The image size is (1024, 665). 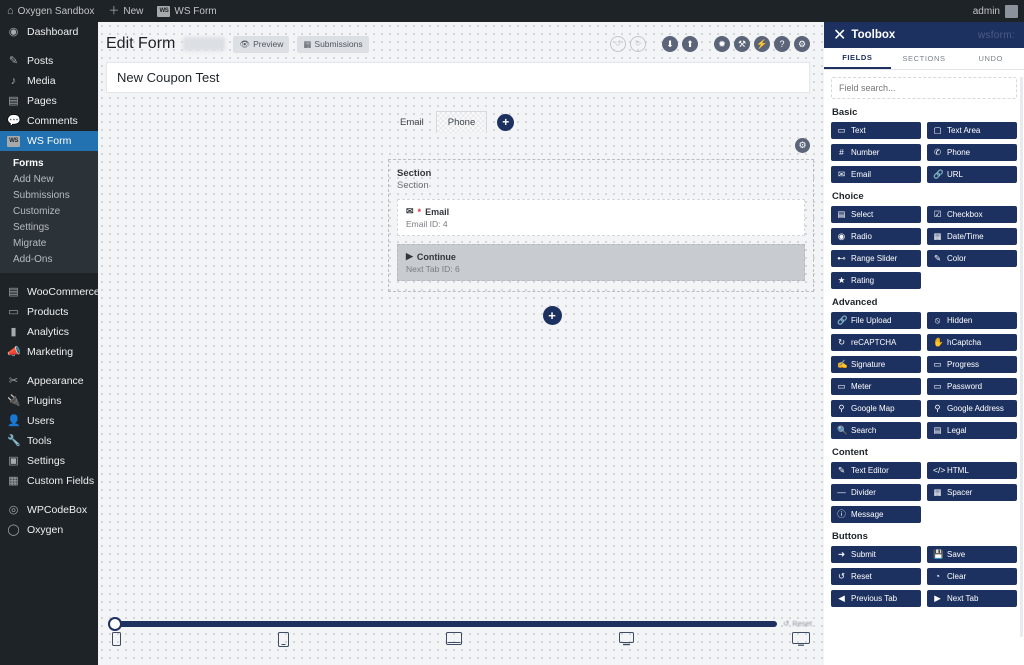 What do you see at coordinates (972, 598) in the screenshot?
I see `toolbox-field-next-tab: ▶ Next Tab` at bounding box center [972, 598].